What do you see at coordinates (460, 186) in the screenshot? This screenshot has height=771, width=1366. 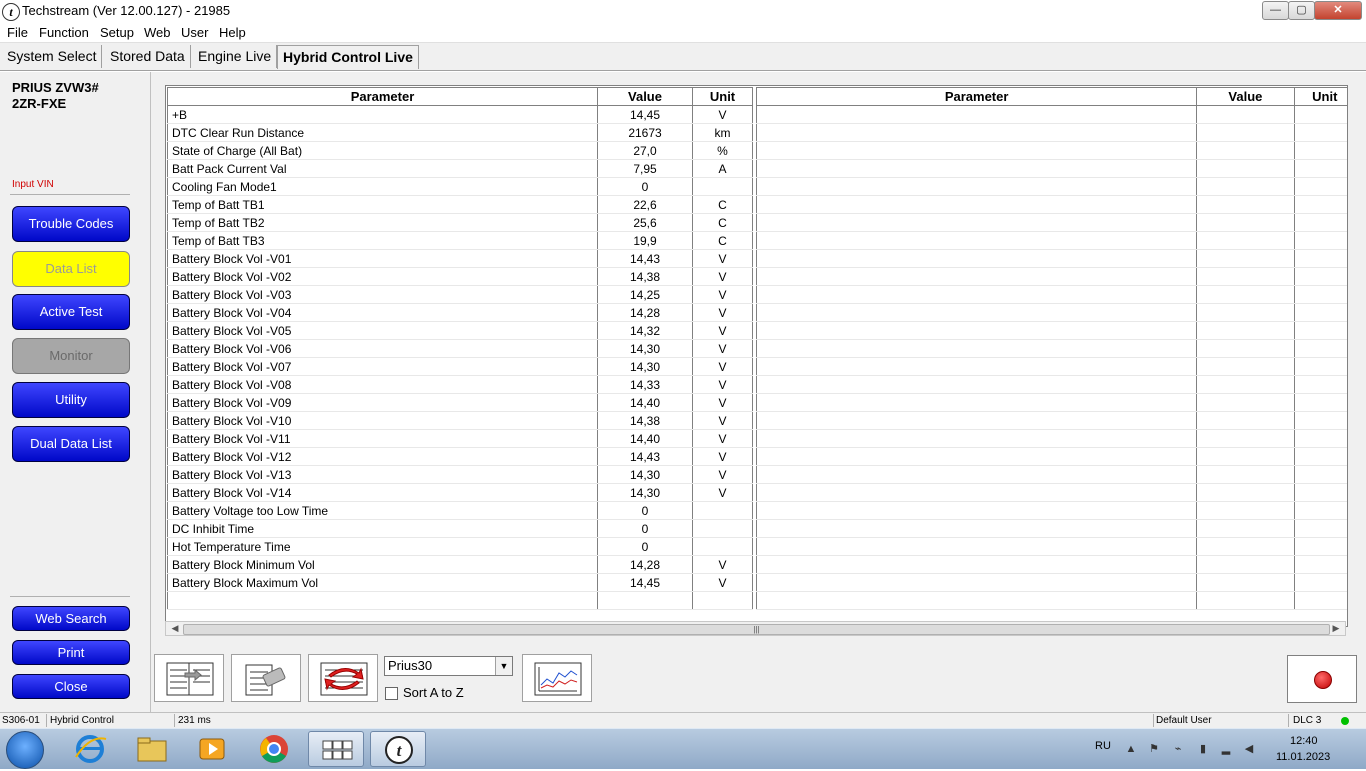 I see `table-row: Cooling Fan Mode1 0` at bounding box center [460, 186].